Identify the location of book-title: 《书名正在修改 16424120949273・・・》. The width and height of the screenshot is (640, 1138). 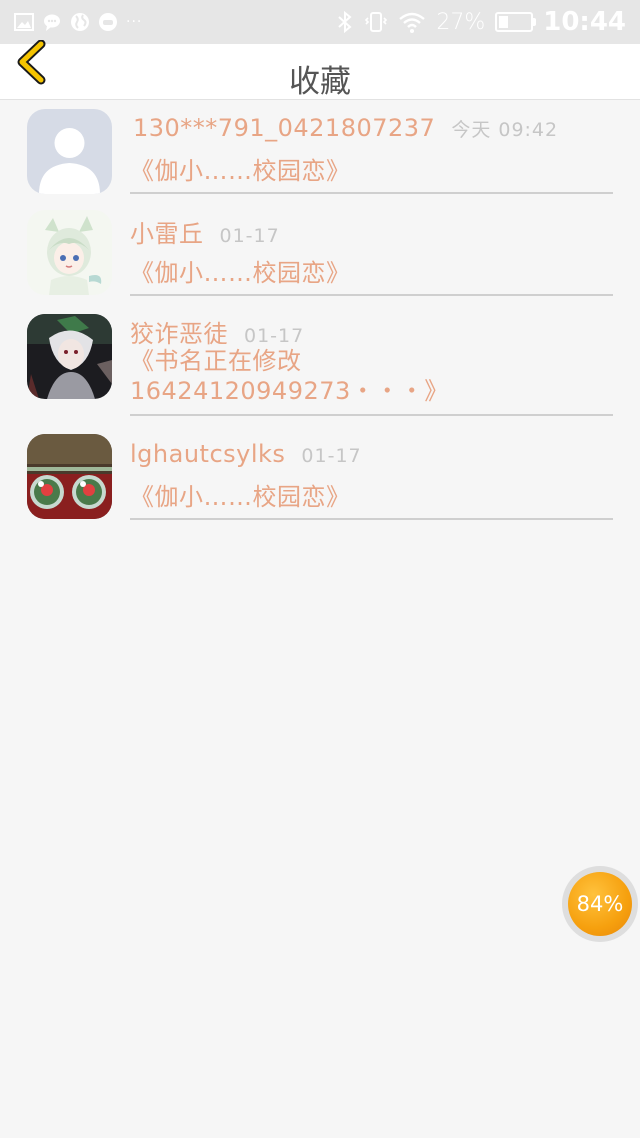
(289, 376).